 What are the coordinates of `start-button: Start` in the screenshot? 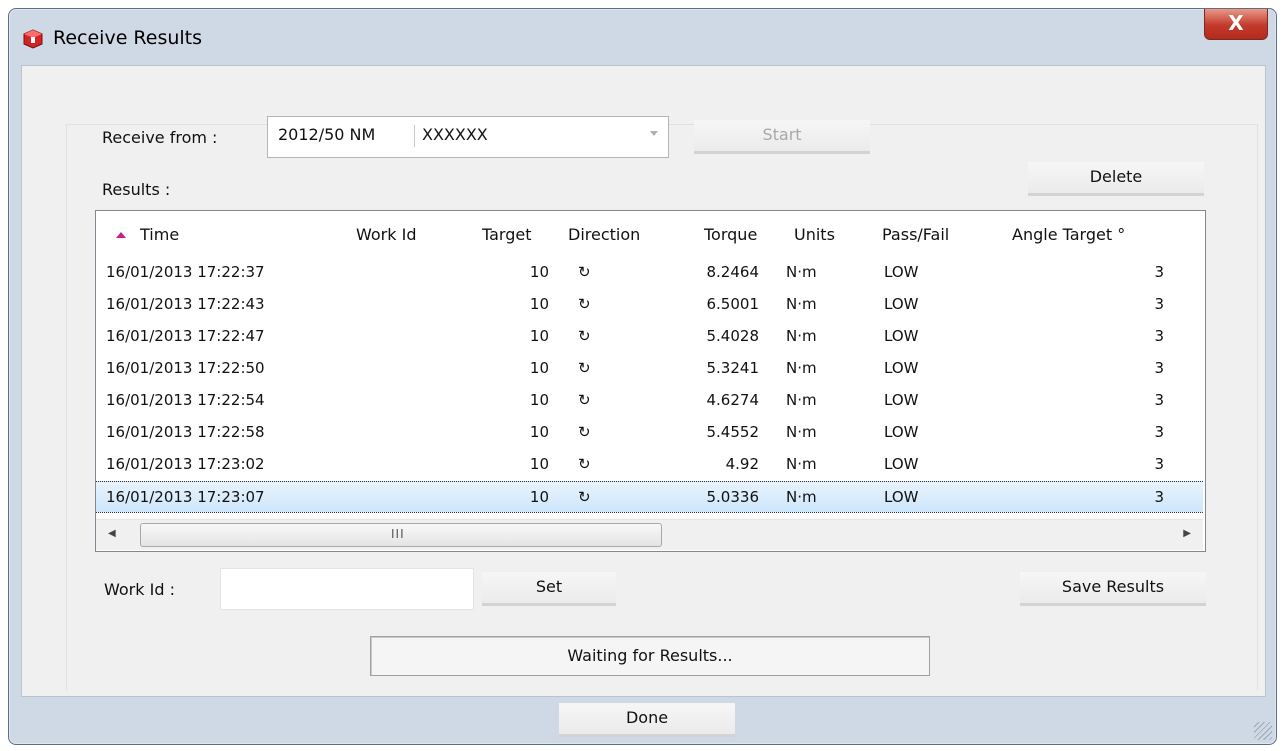 It's located at (782, 137).